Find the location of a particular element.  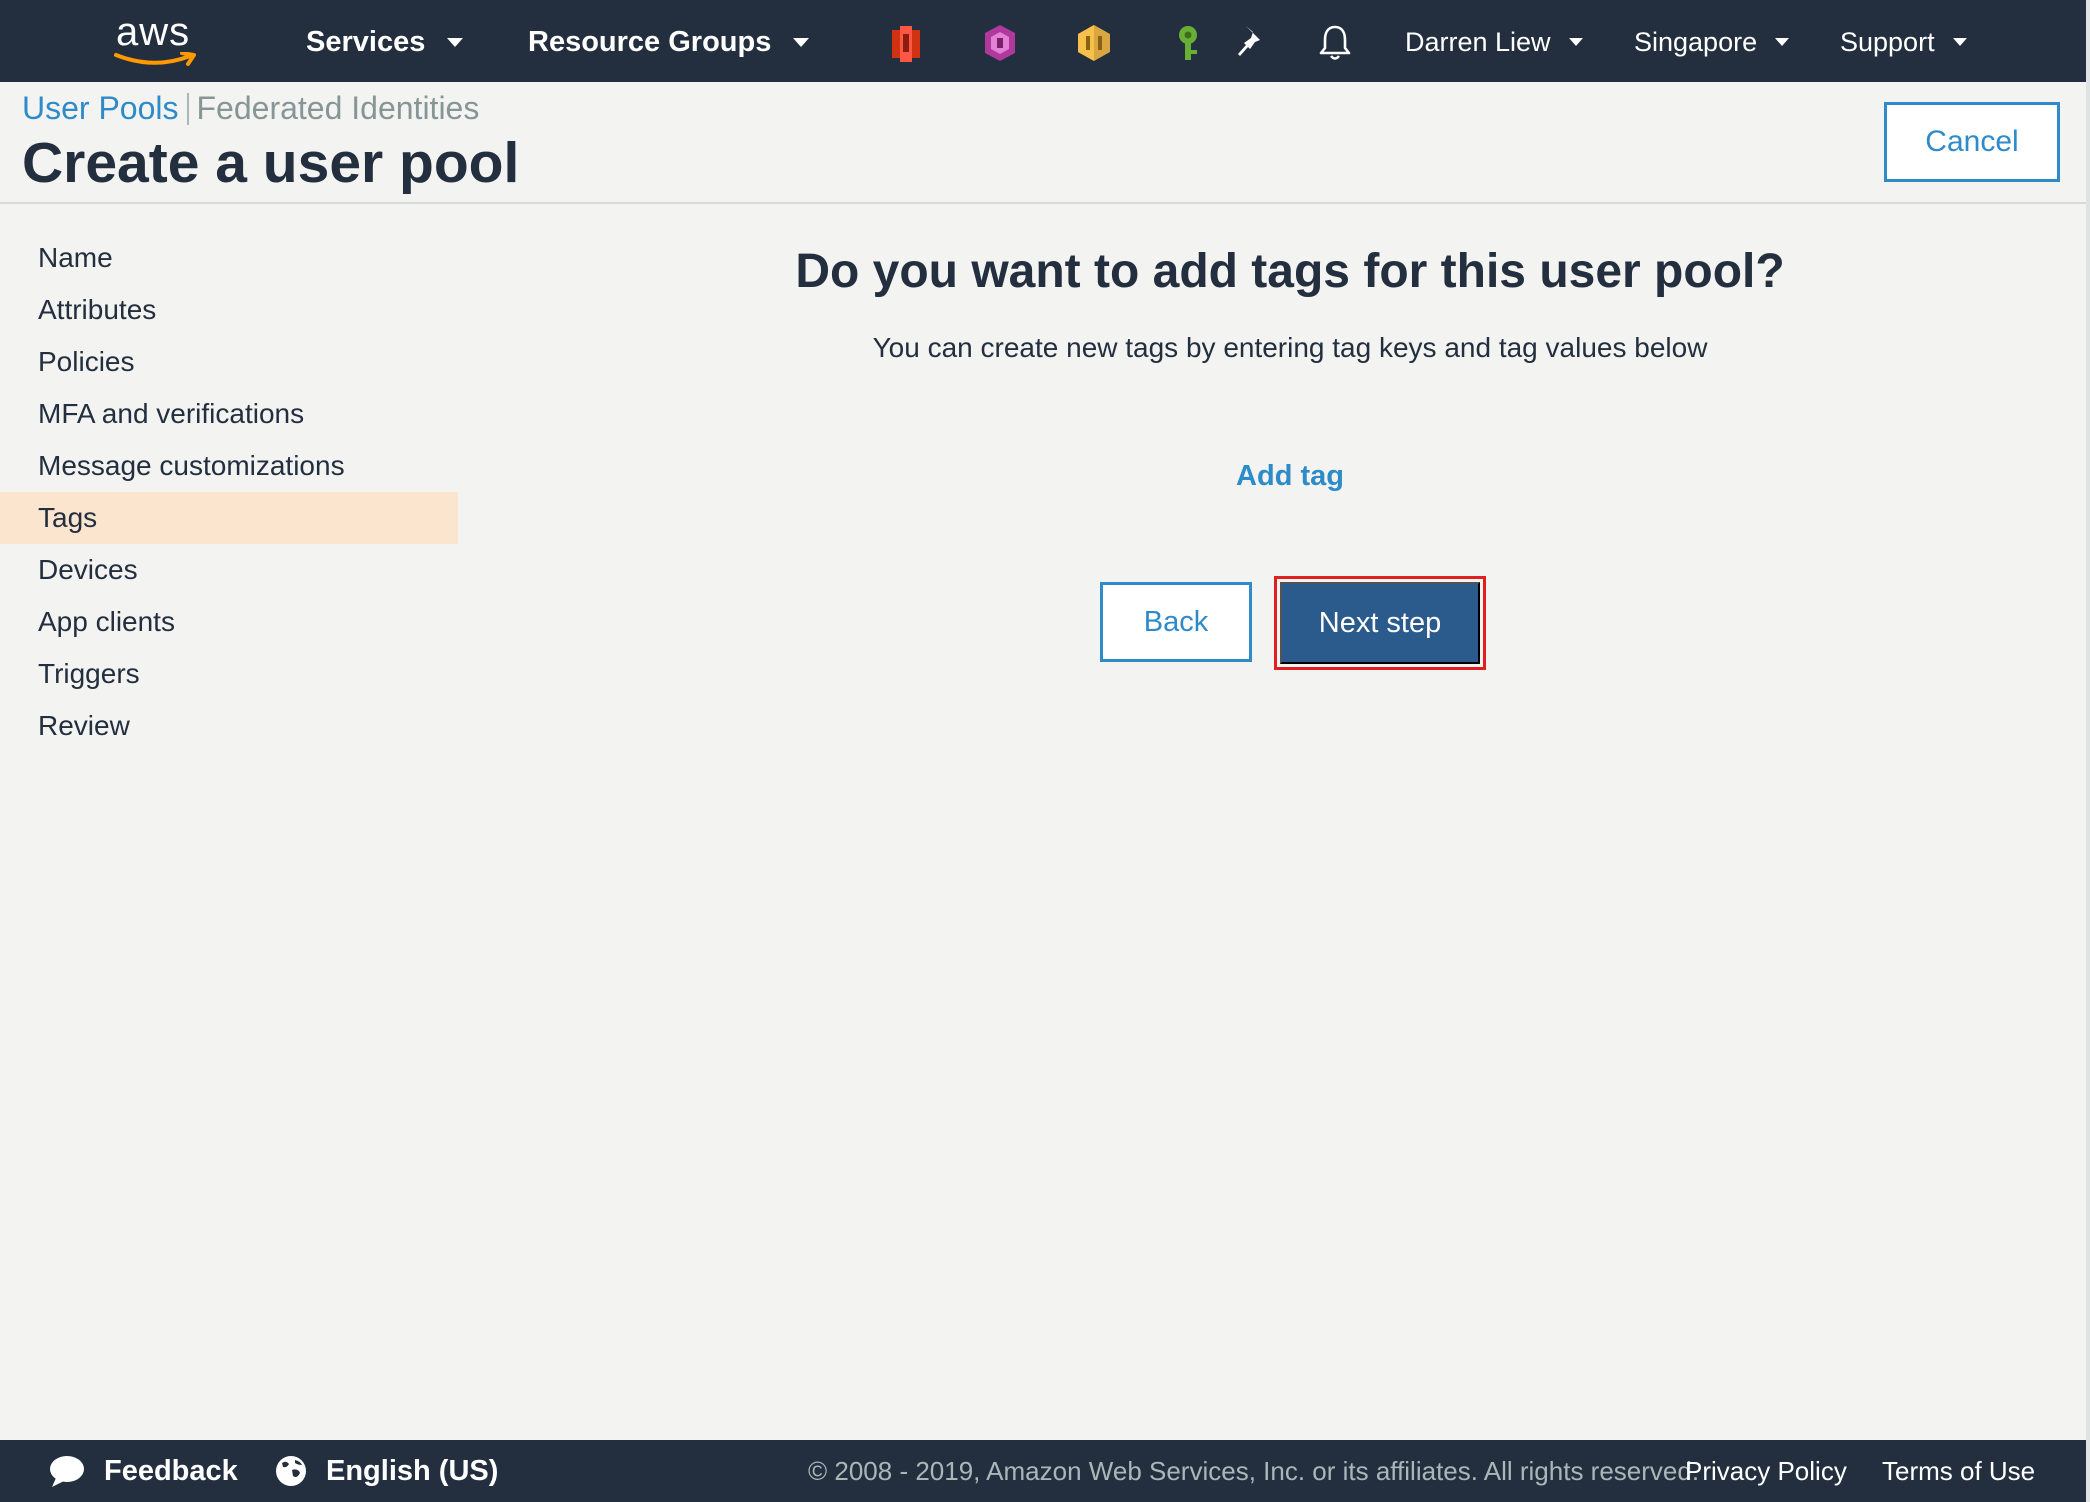

service-shortcut-4-icon is located at coordinates (1188, 43).